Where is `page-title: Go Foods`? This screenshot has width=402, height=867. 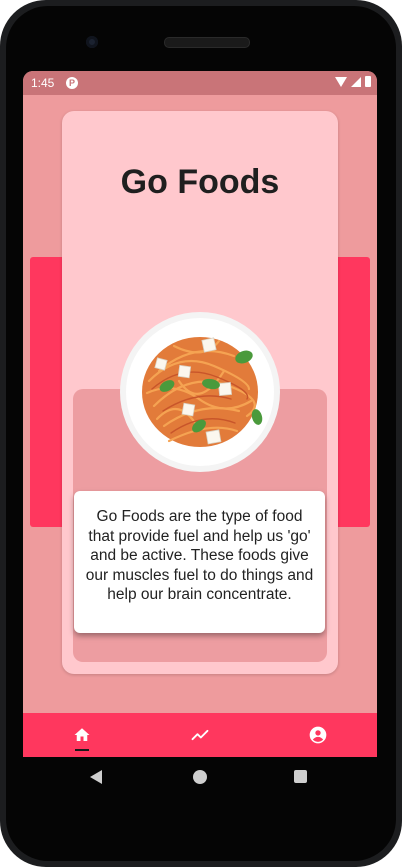
page-title: Go Foods is located at coordinates (200, 182).